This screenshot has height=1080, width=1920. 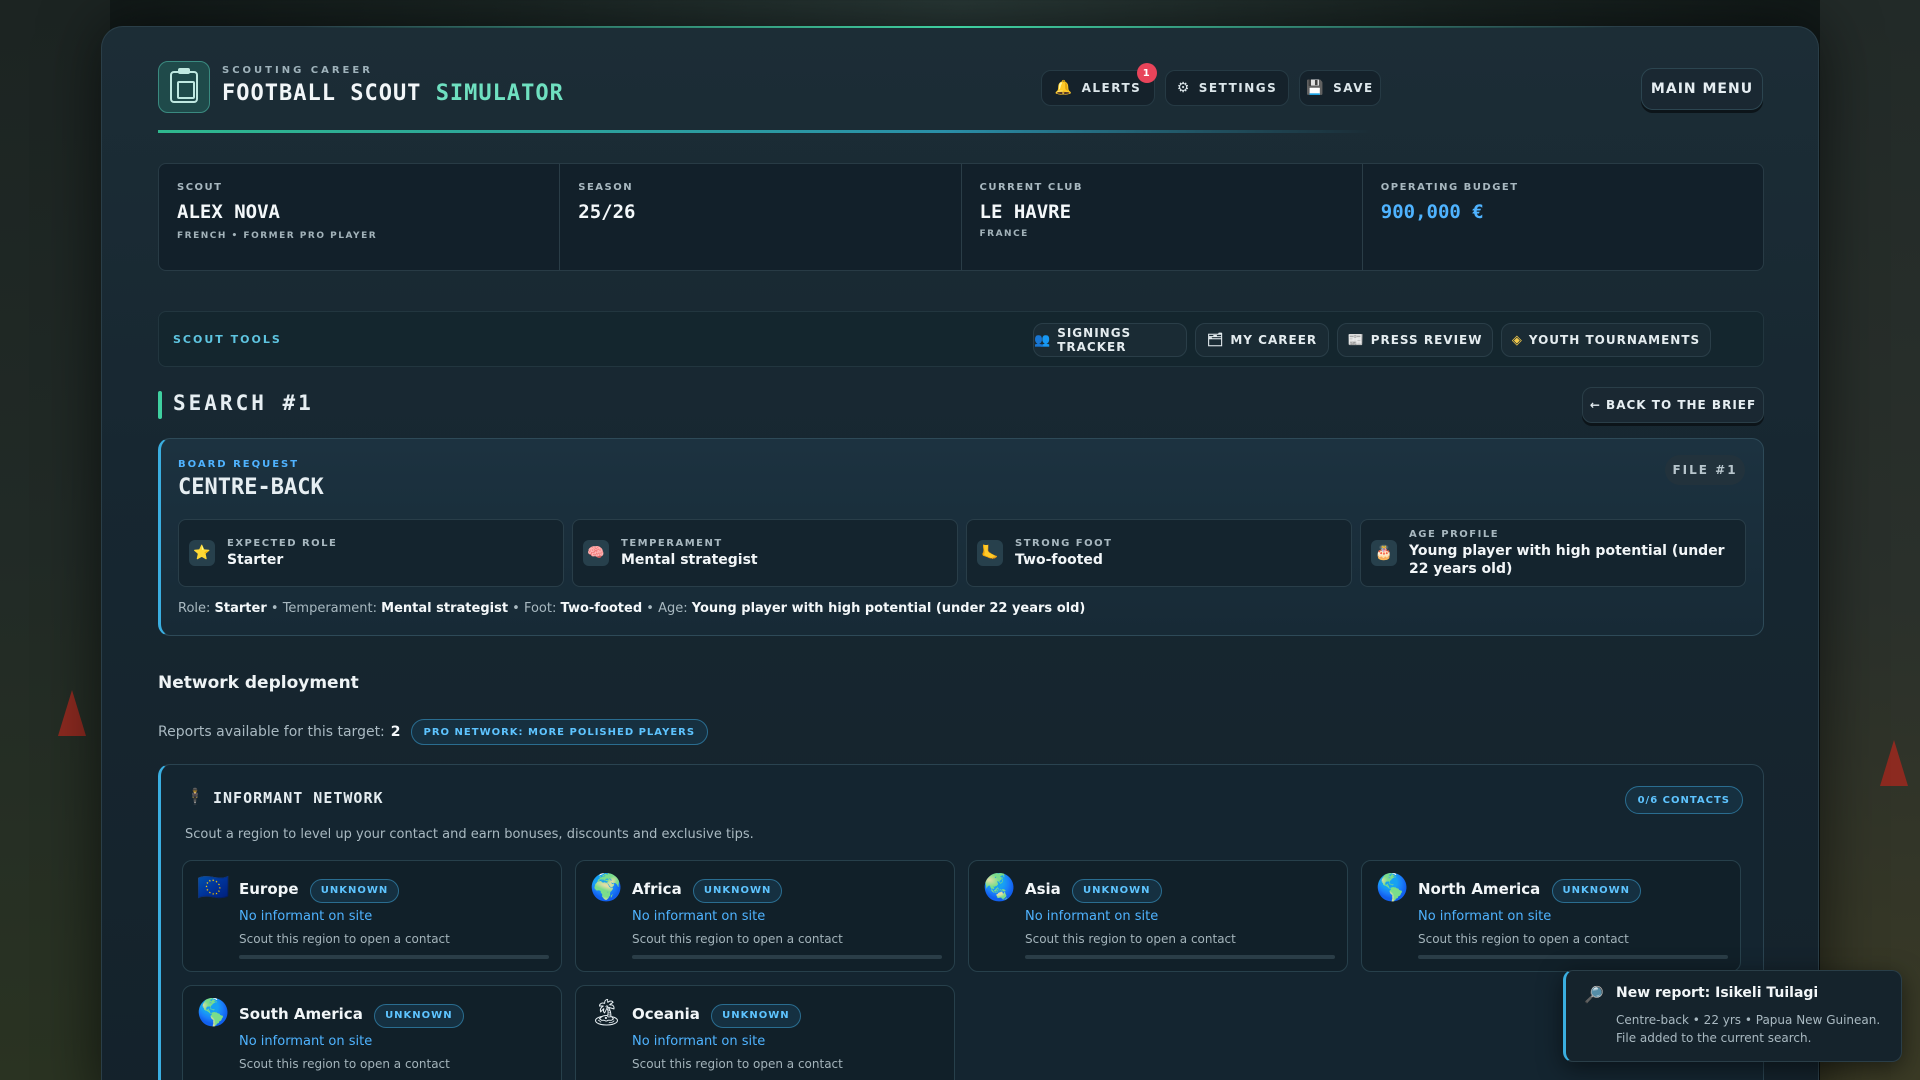 What do you see at coordinates (55, 540) in the screenshot?
I see `background-forest-left` at bounding box center [55, 540].